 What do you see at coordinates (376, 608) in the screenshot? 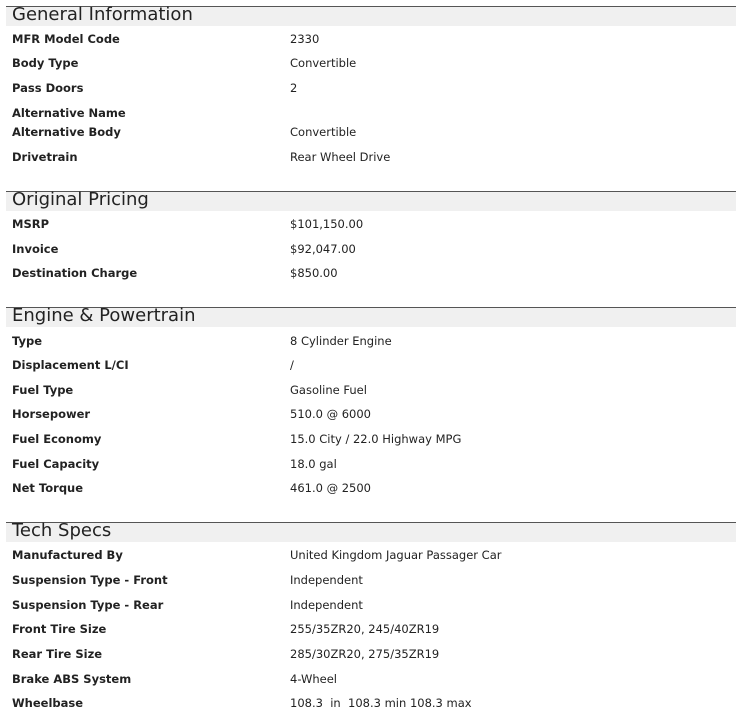
I see `spec-row: Suspension Type - Rear Independent` at bounding box center [376, 608].